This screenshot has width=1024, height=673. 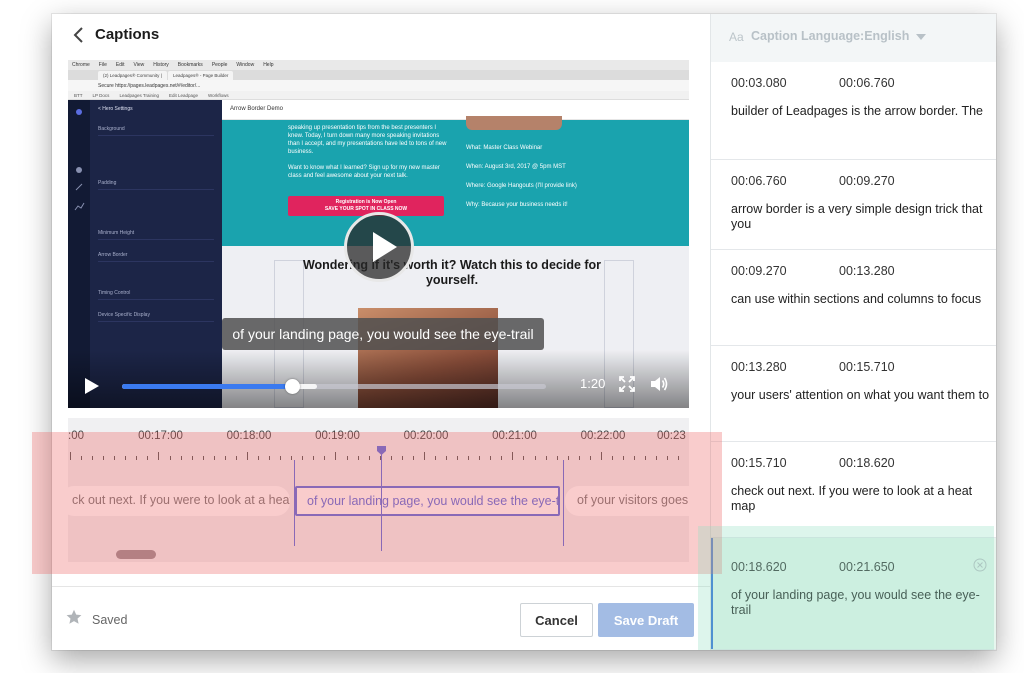 What do you see at coordinates (426, 436) in the screenshot?
I see `timeline-tick-label: 00:20:00` at bounding box center [426, 436].